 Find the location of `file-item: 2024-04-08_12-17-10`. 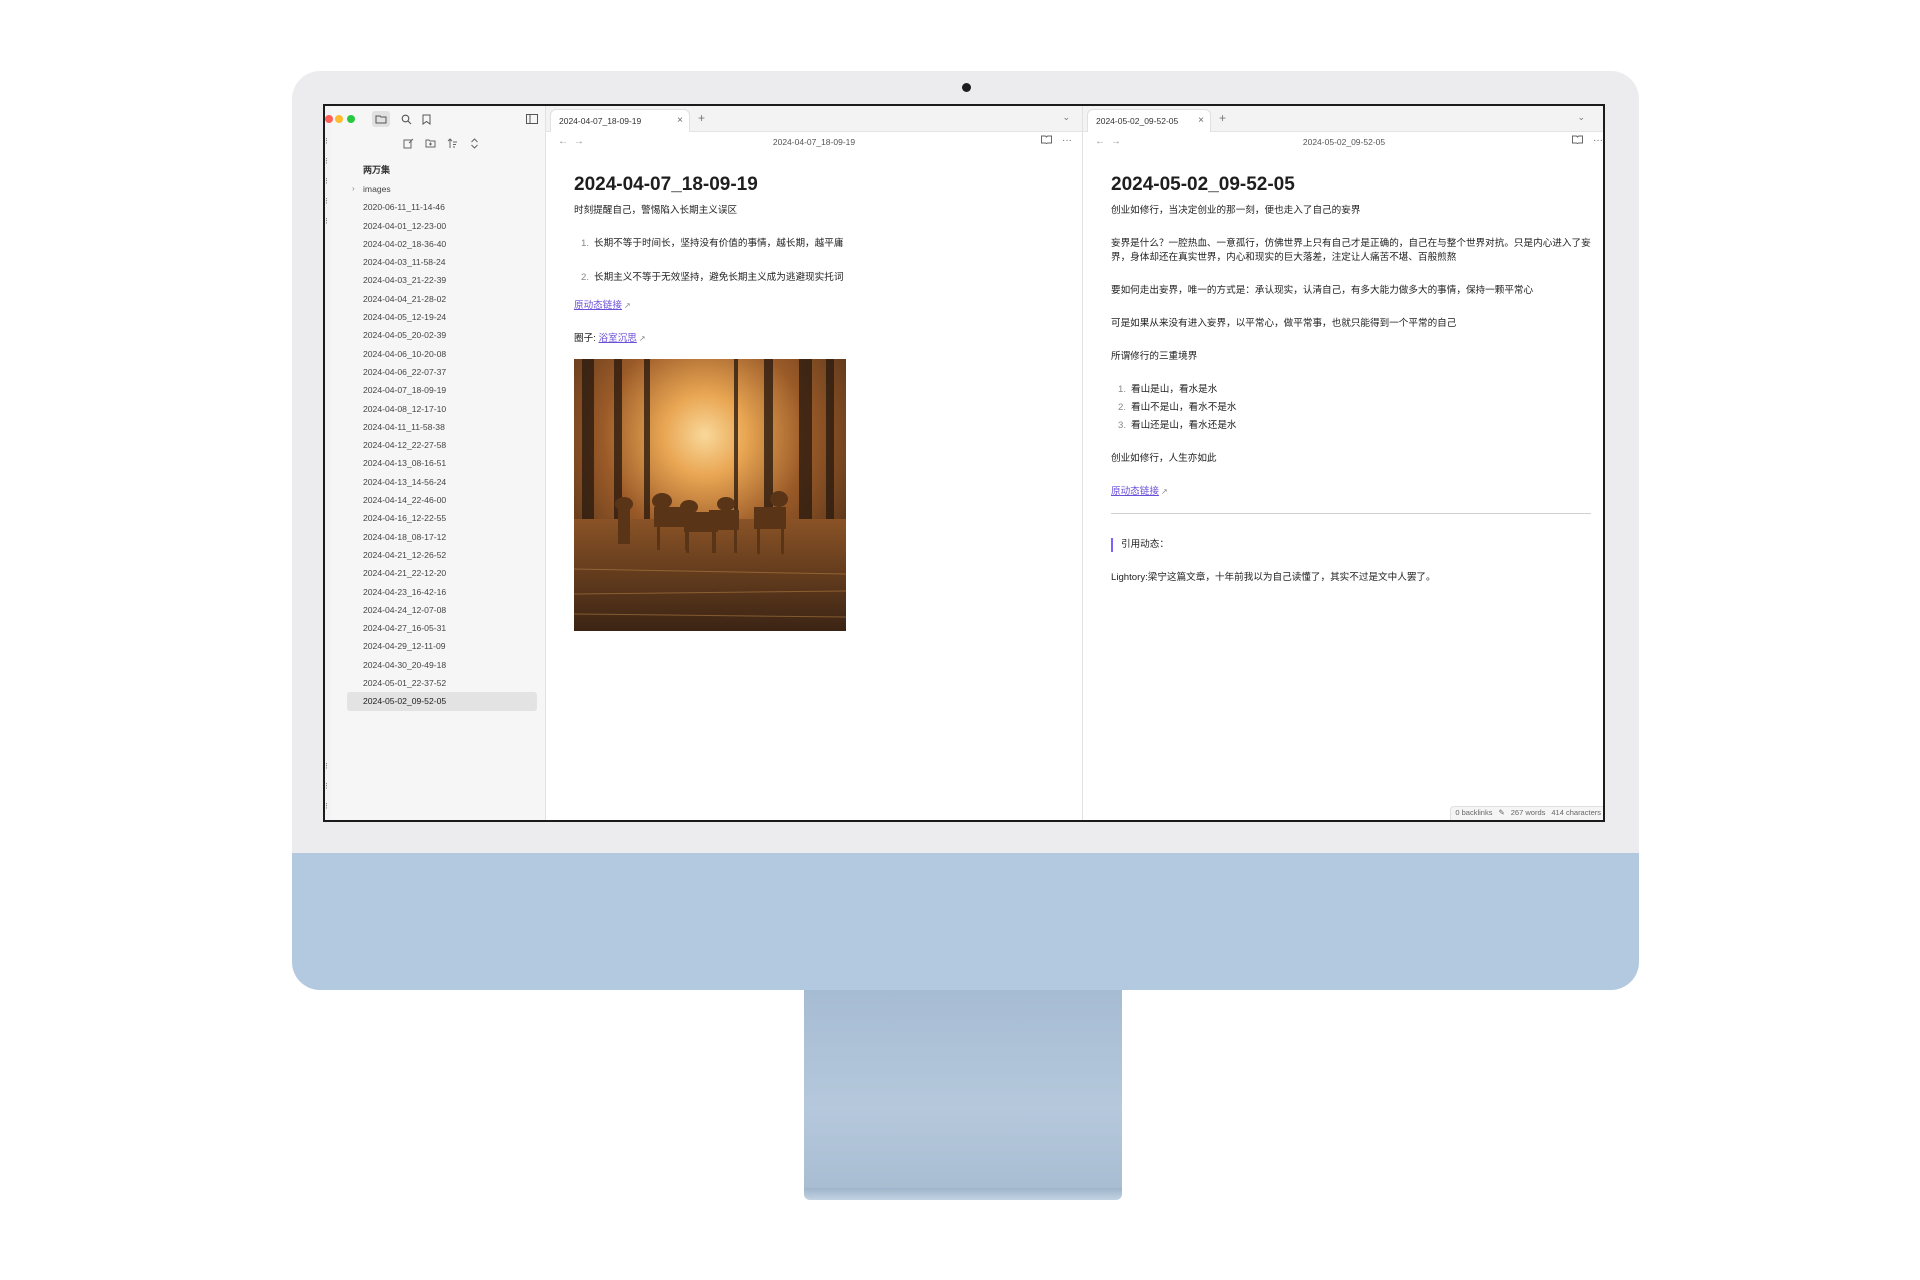

file-item: 2024-04-08_12-17-10 is located at coordinates (442, 409).